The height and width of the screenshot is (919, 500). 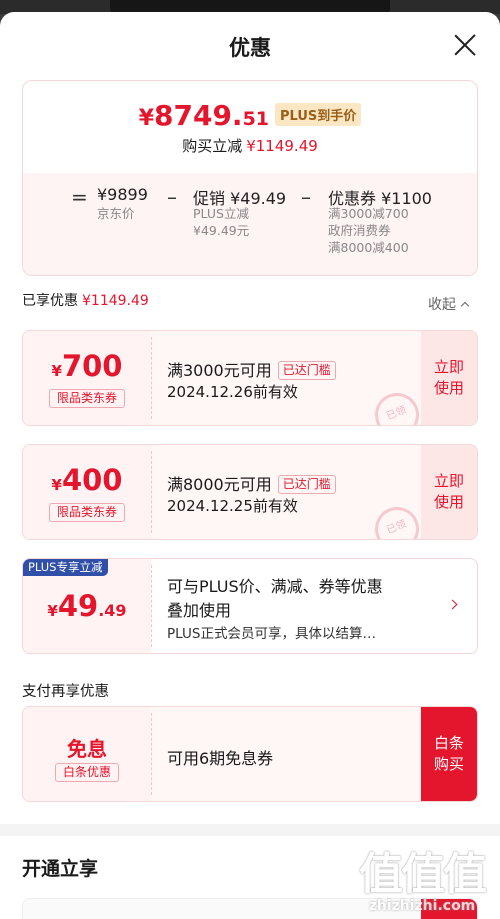 What do you see at coordinates (220, 758) in the screenshot?
I see `installment-desc: 可用6期免息券` at bounding box center [220, 758].